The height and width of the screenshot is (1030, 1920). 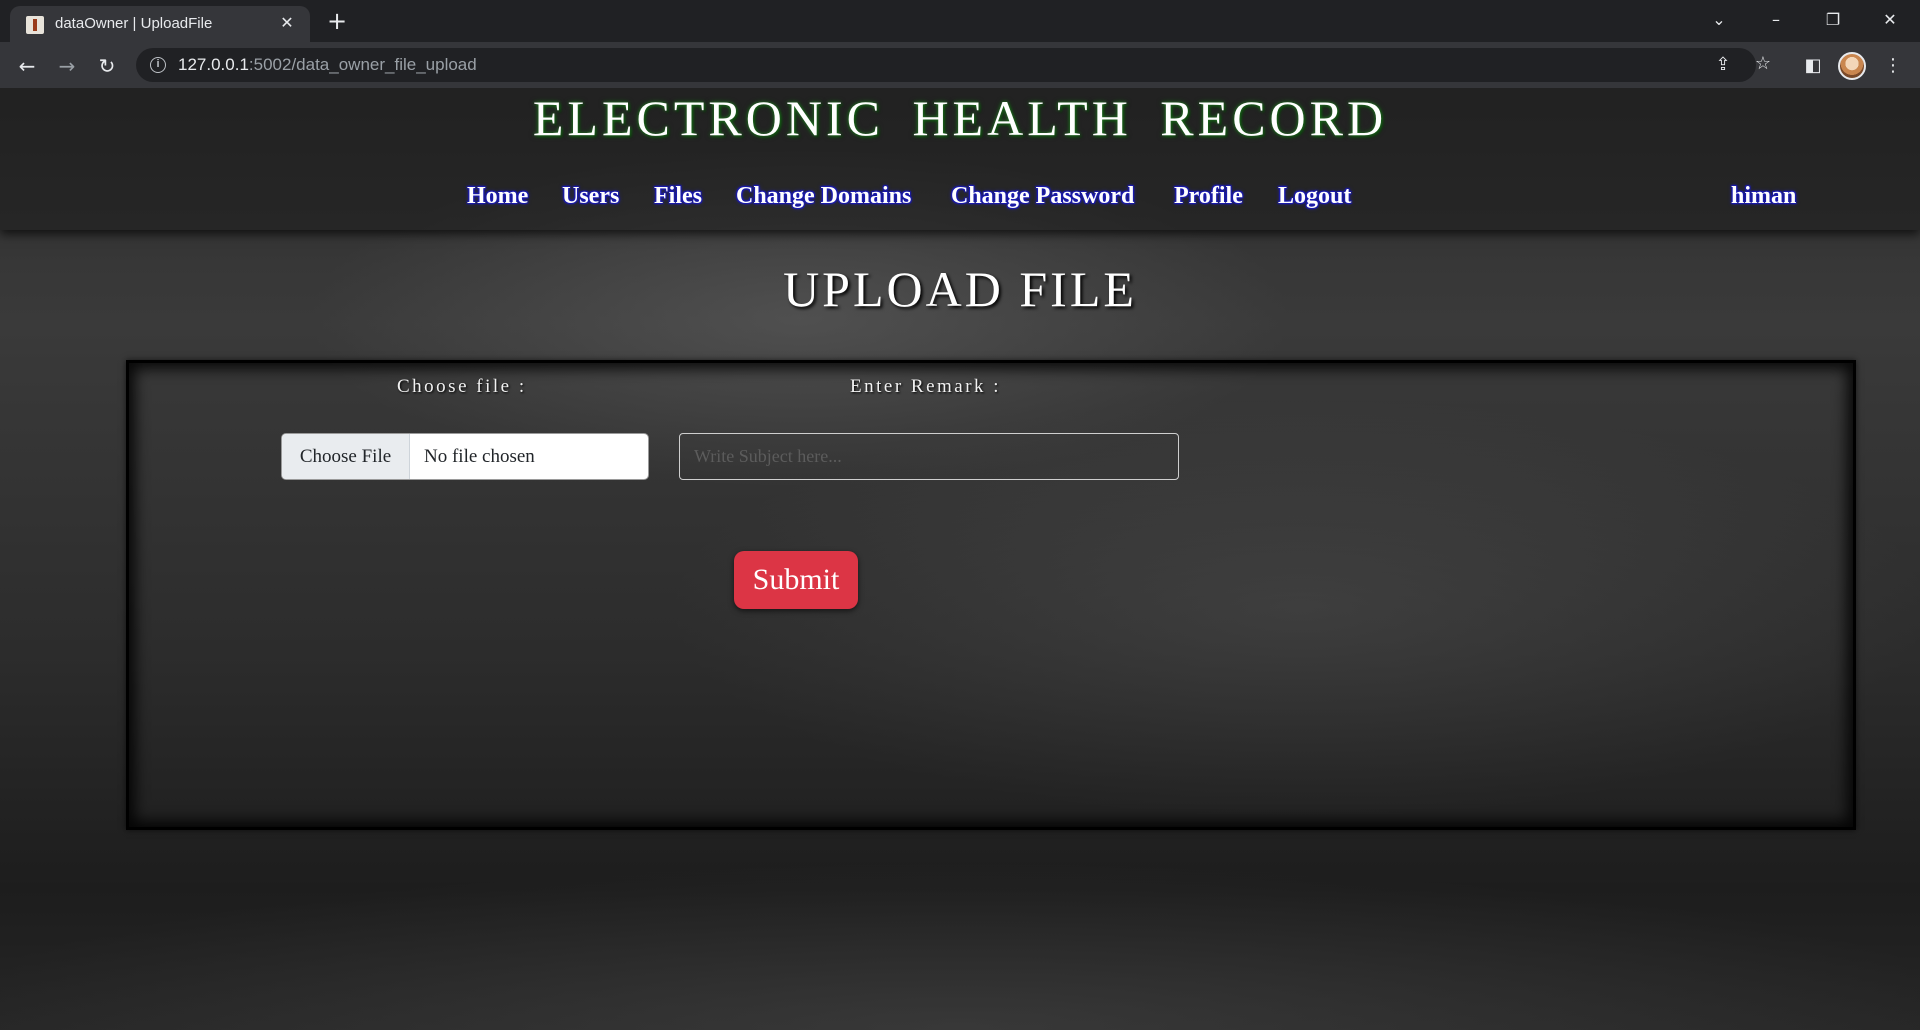 I want to click on menu-kebab-icon: ⋮, so click(x=1893, y=66).